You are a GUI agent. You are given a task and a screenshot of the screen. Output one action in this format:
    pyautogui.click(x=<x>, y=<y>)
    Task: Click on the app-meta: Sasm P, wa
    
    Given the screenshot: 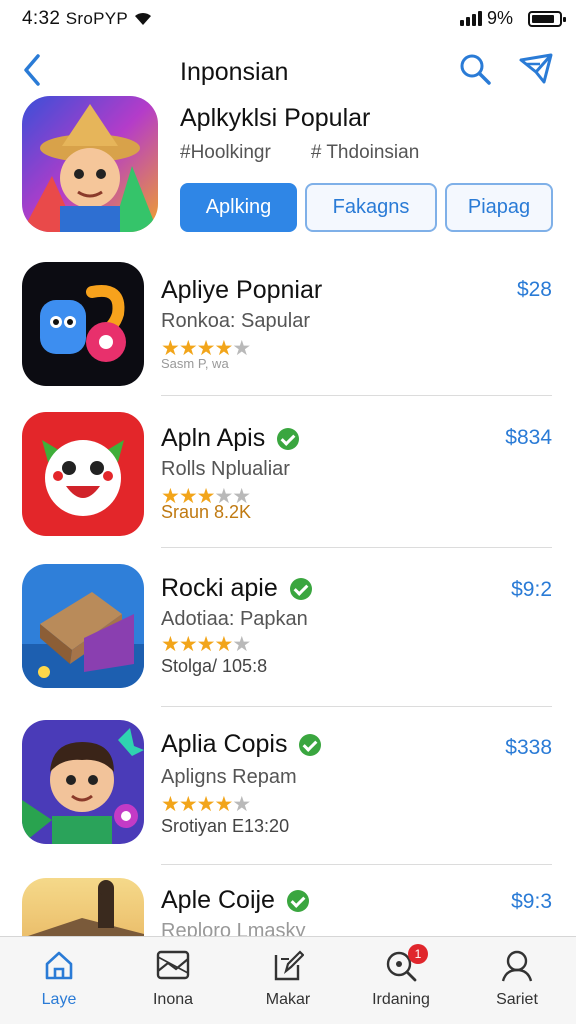 What is the action you would take?
    pyautogui.click(x=195, y=363)
    